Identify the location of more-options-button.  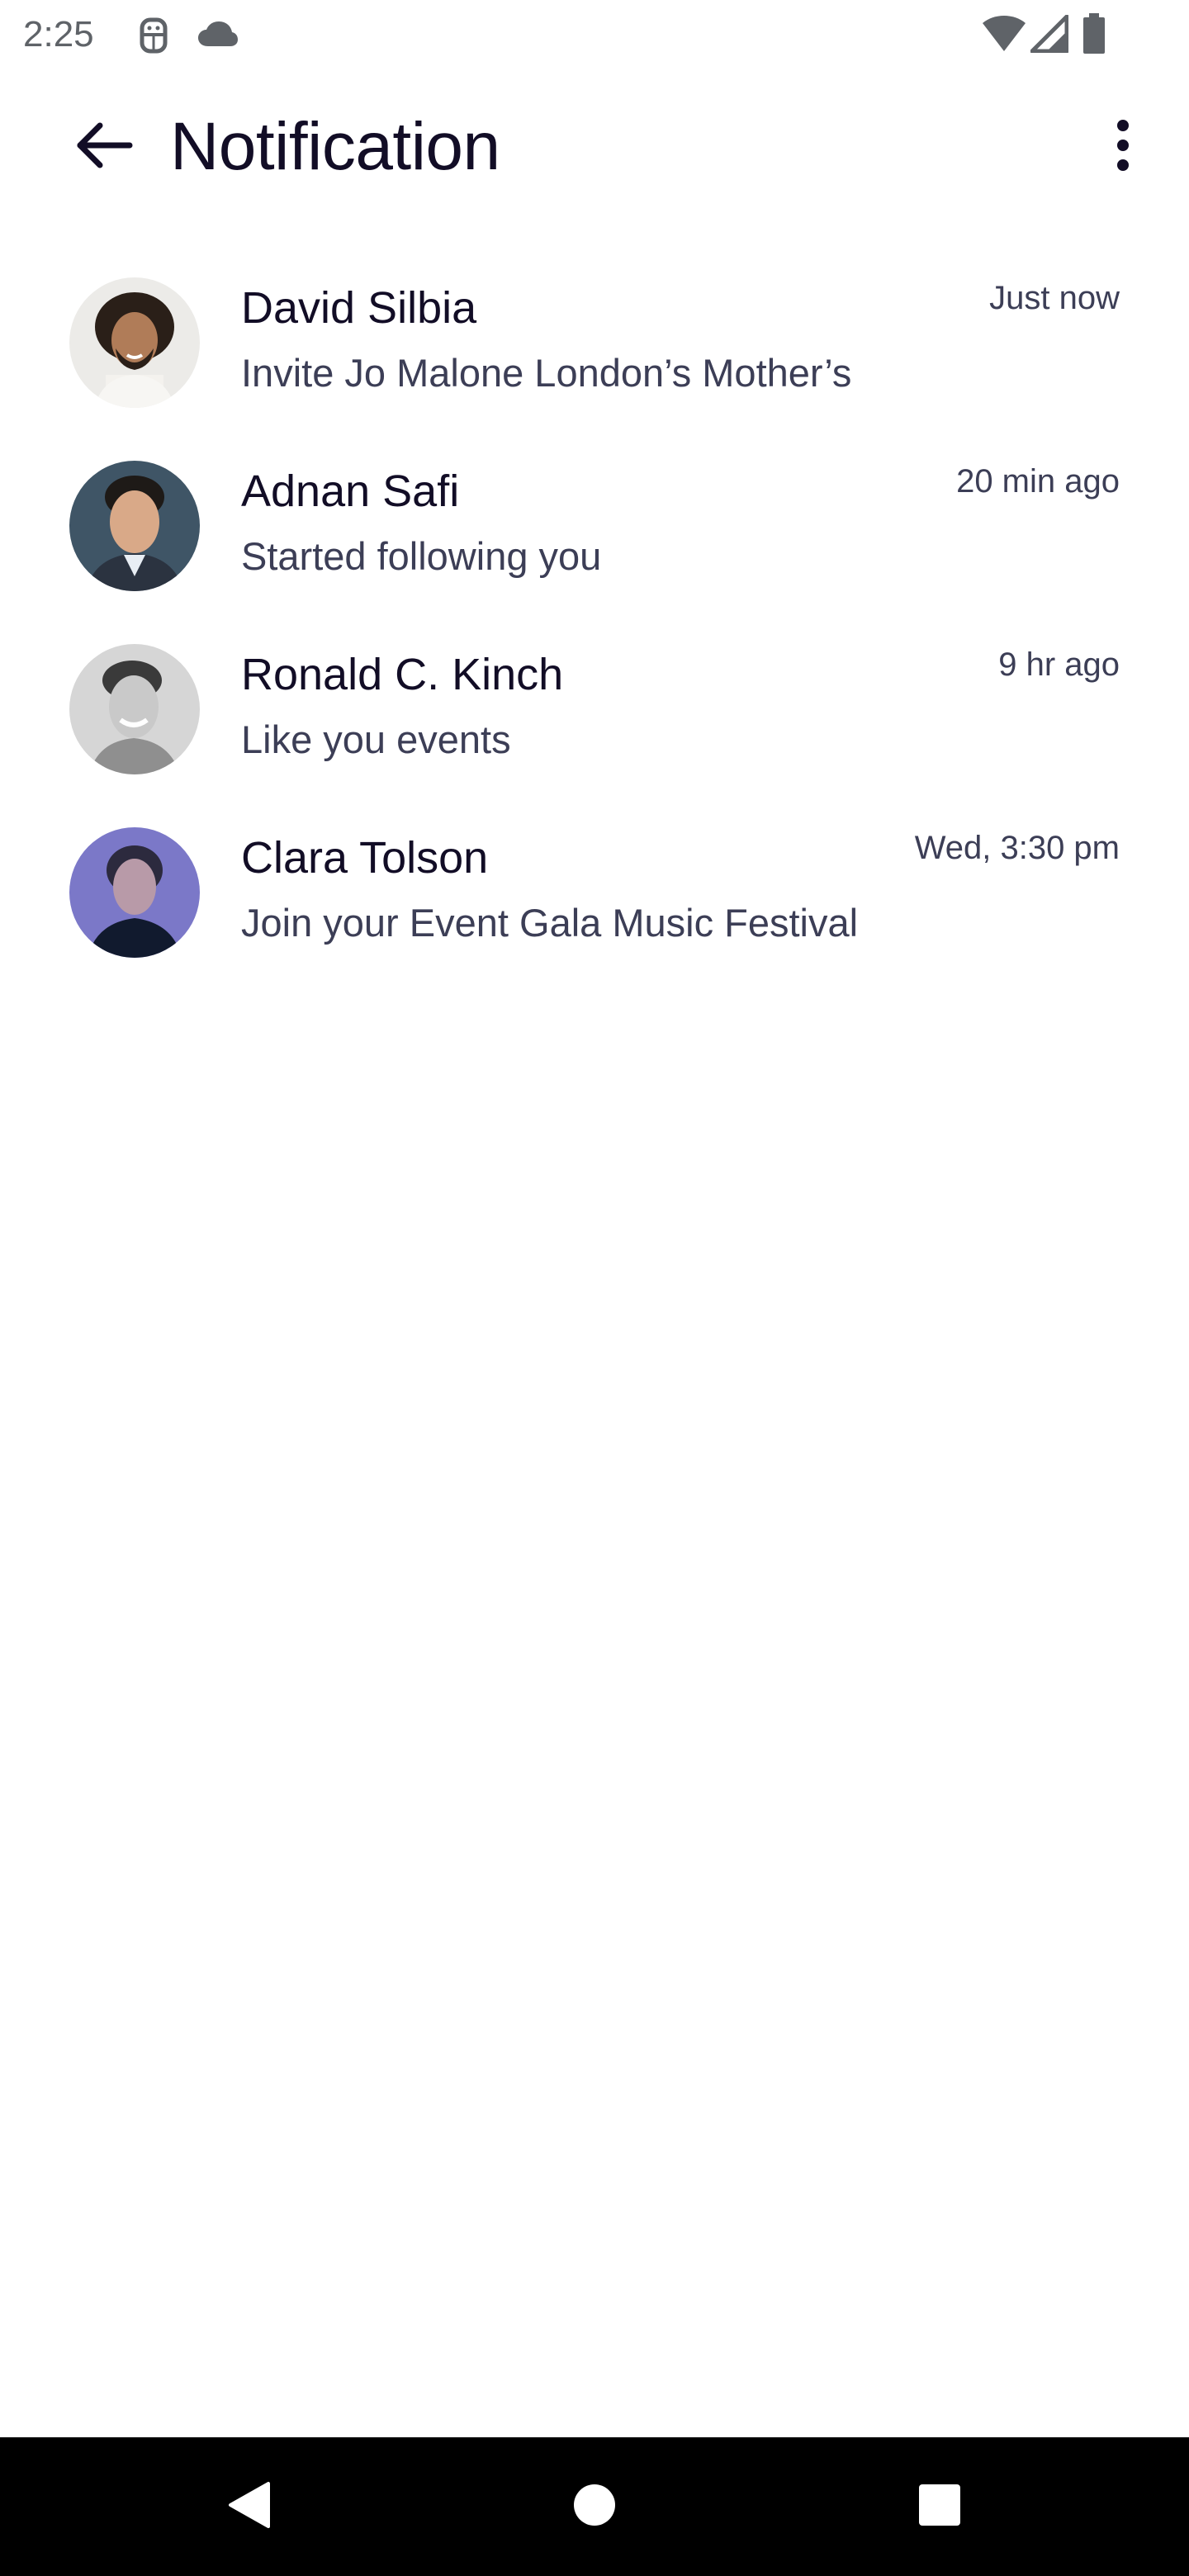
(1123, 147).